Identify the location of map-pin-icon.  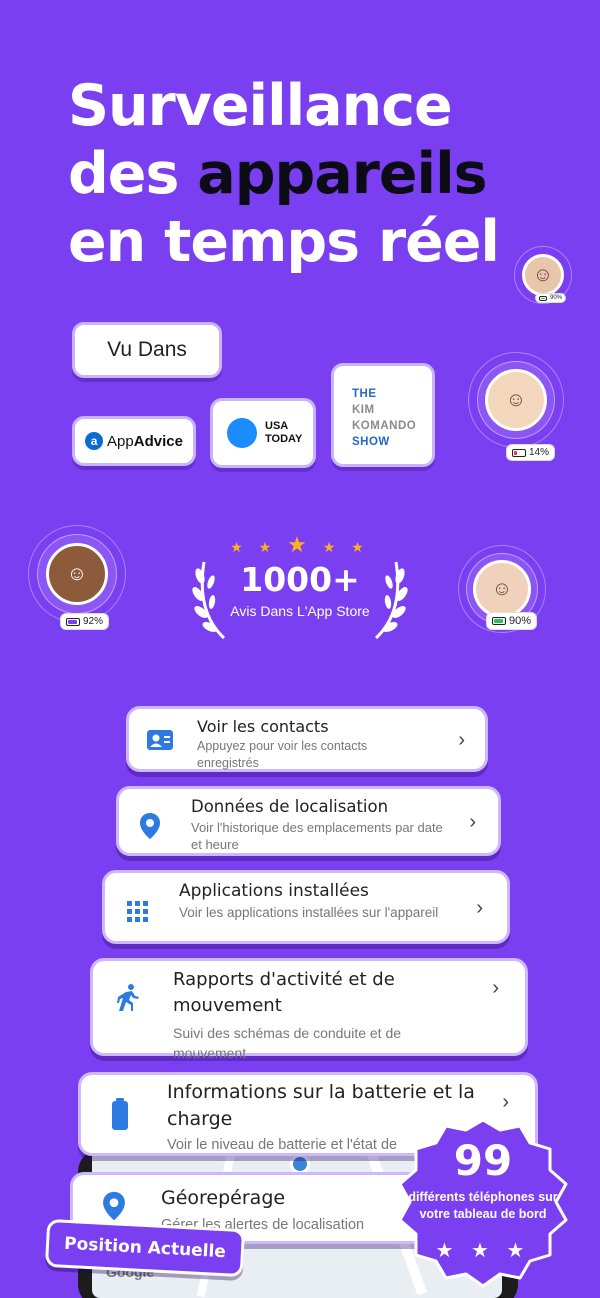
(300, 1164).